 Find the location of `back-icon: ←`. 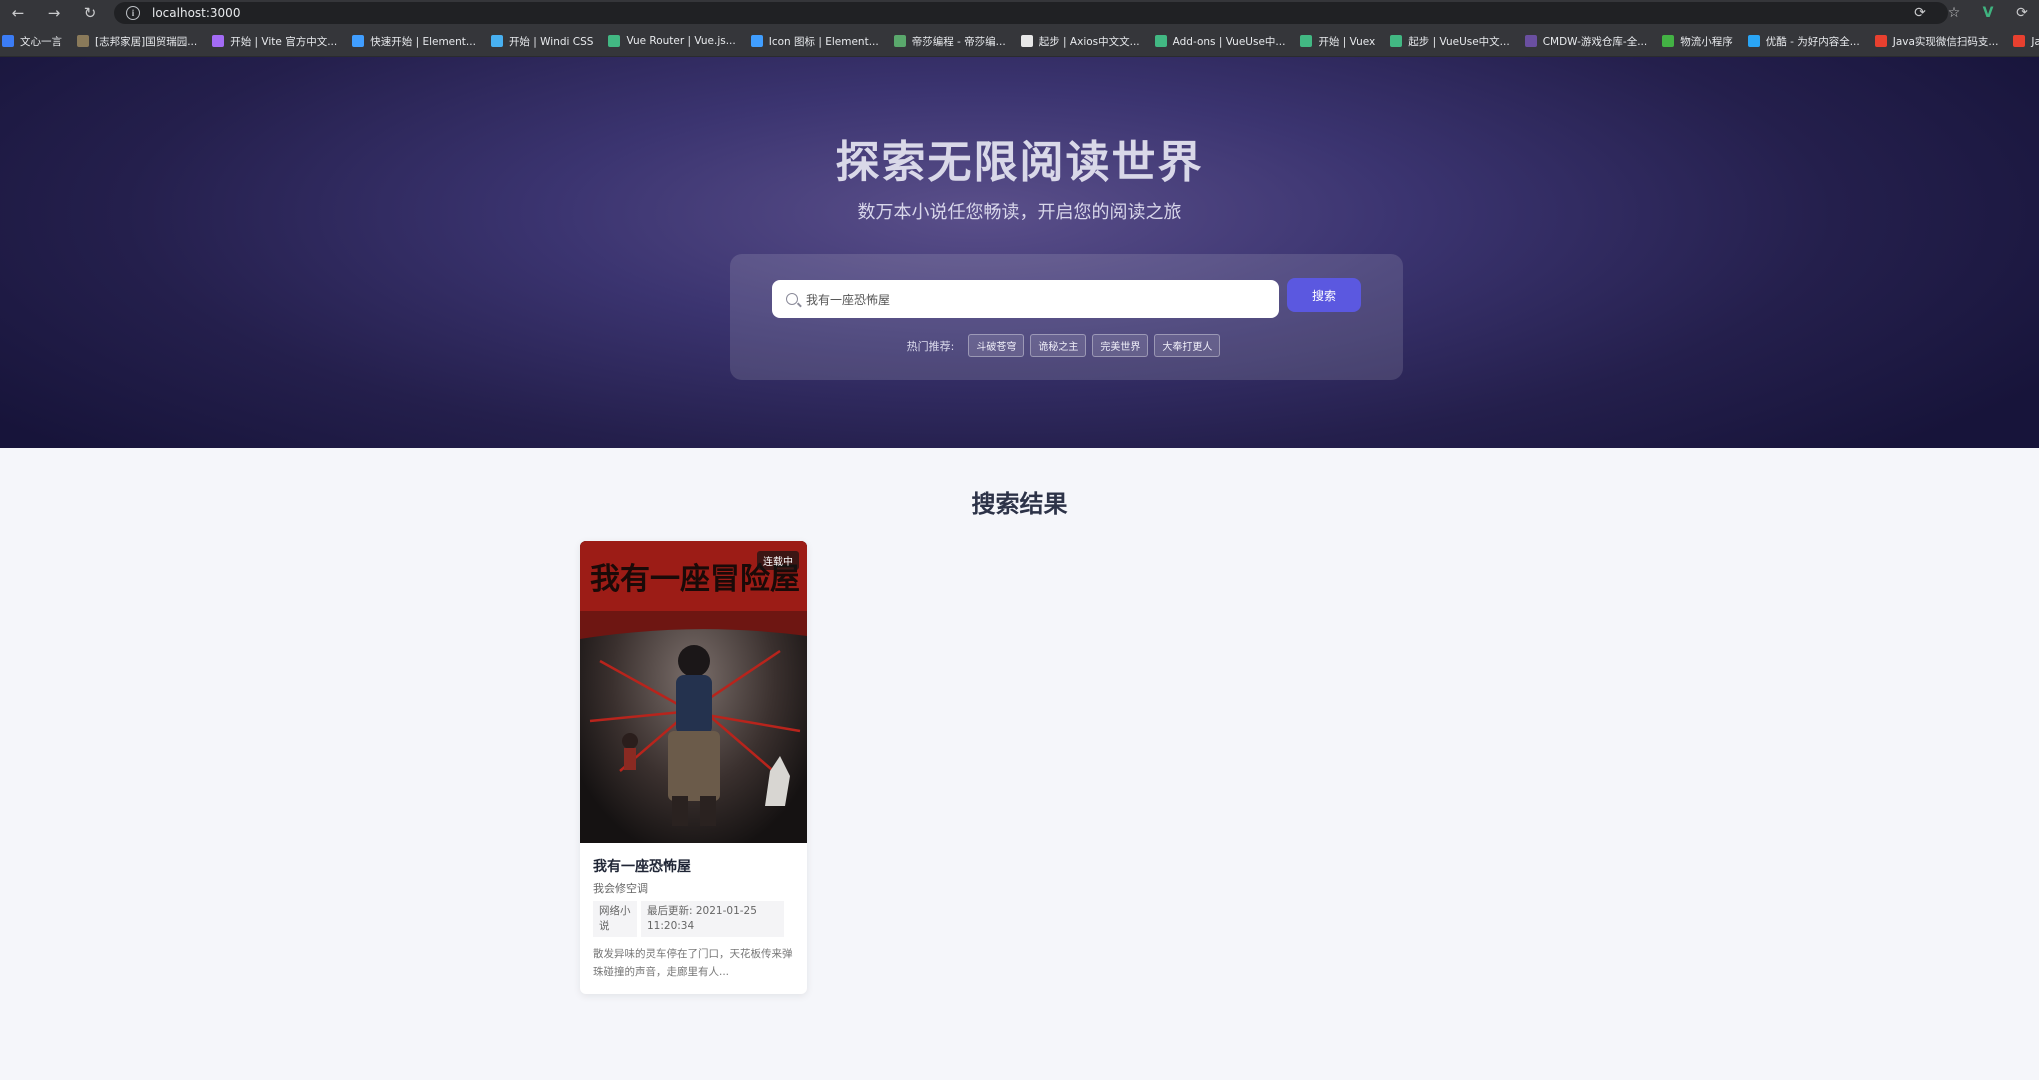

back-icon: ← is located at coordinates (18, 13).